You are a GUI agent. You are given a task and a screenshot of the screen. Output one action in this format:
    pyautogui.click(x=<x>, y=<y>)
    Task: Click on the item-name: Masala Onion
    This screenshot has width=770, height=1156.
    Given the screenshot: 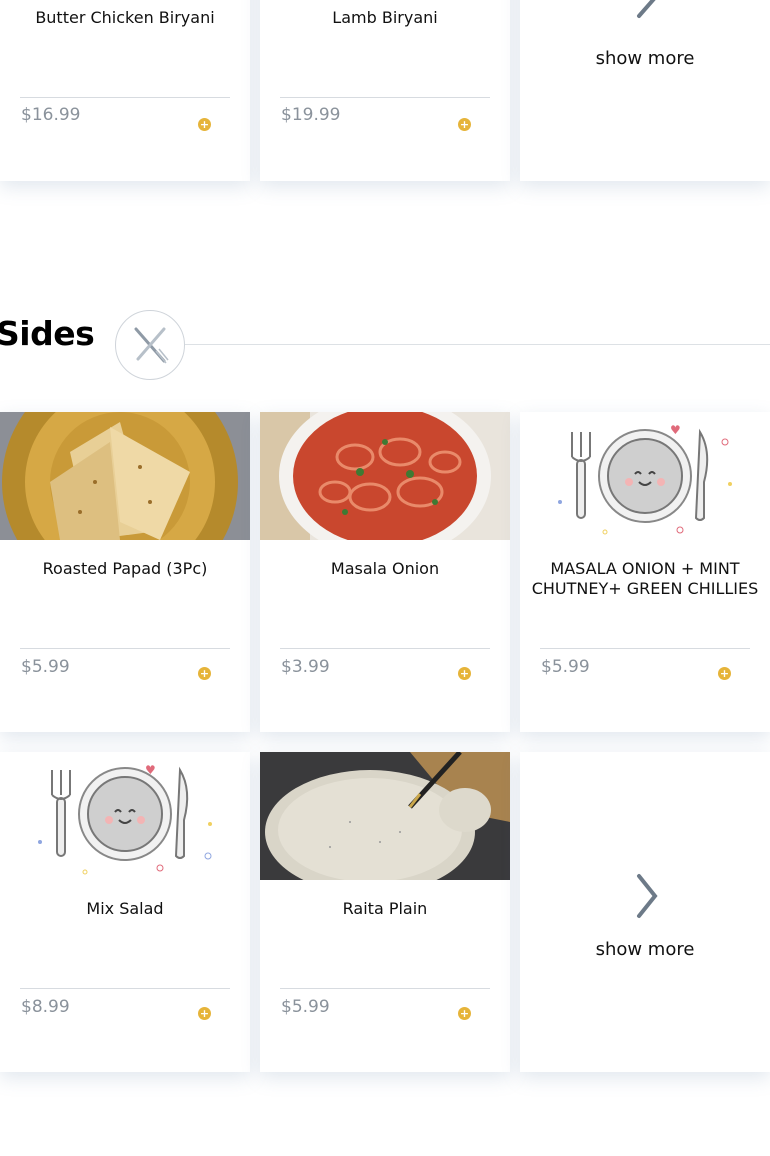 What is the action you would take?
    pyautogui.click(x=385, y=568)
    